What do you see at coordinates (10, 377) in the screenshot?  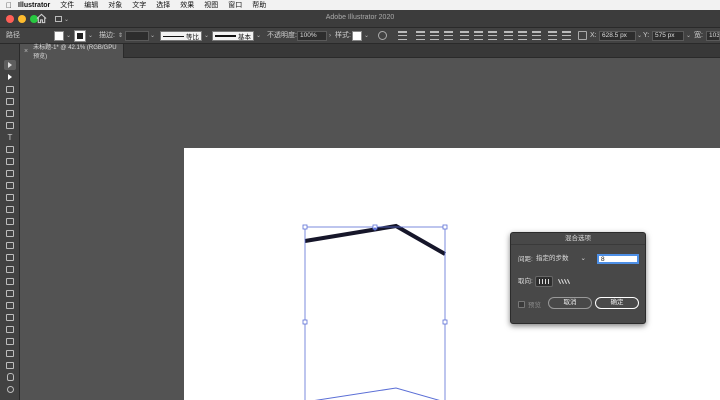 I see `hand-tool-icon` at bounding box center [10, 377].